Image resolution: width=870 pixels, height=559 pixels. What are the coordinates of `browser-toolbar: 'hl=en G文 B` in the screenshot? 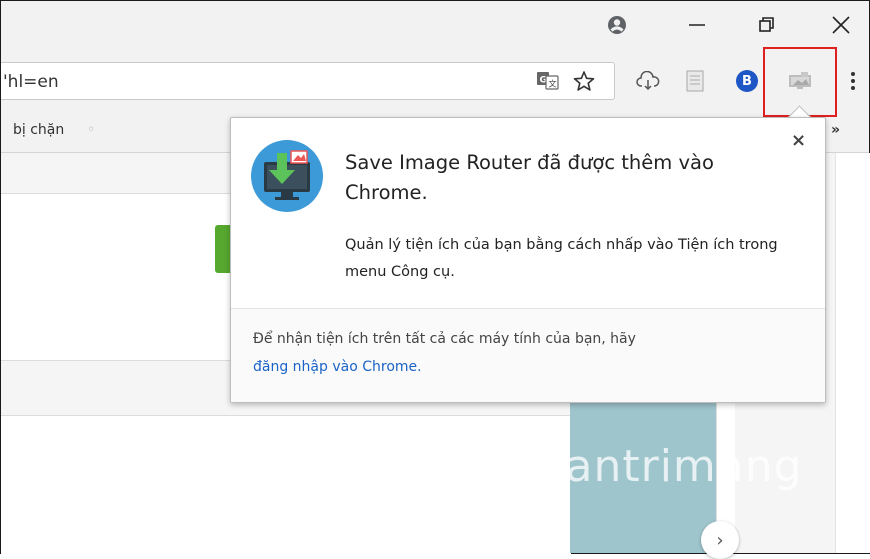 It's located at (435, 81).